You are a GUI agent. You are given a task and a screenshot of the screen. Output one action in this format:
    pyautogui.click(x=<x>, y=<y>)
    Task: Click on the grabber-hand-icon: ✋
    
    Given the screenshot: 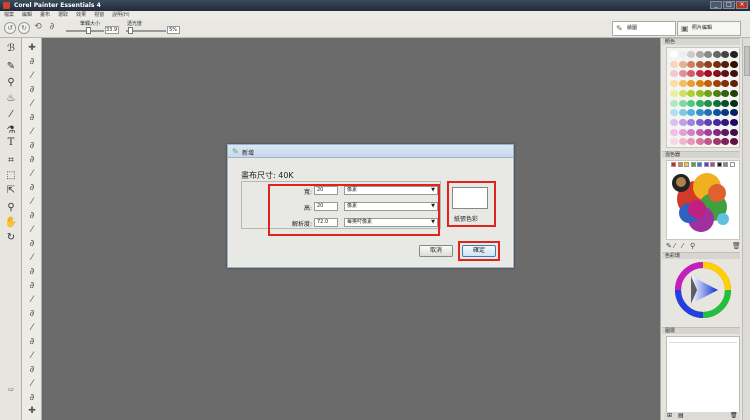 What is the action you would take?
    pyautogui.click(x=11, y=222)
    